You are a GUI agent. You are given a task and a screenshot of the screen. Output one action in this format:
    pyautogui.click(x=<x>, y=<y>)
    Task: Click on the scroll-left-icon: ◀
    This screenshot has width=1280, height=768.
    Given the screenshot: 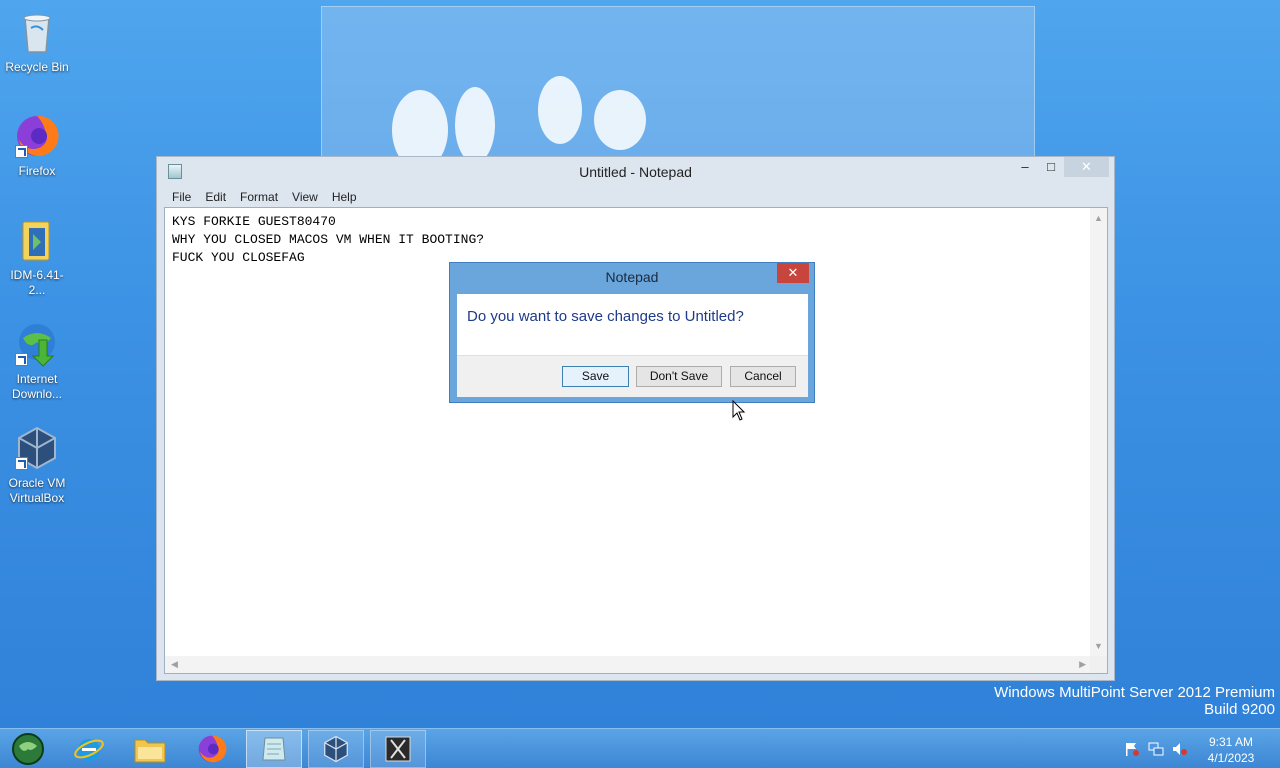 What is the action you would take?
    pyautogui.click(x=174, y=664)
    